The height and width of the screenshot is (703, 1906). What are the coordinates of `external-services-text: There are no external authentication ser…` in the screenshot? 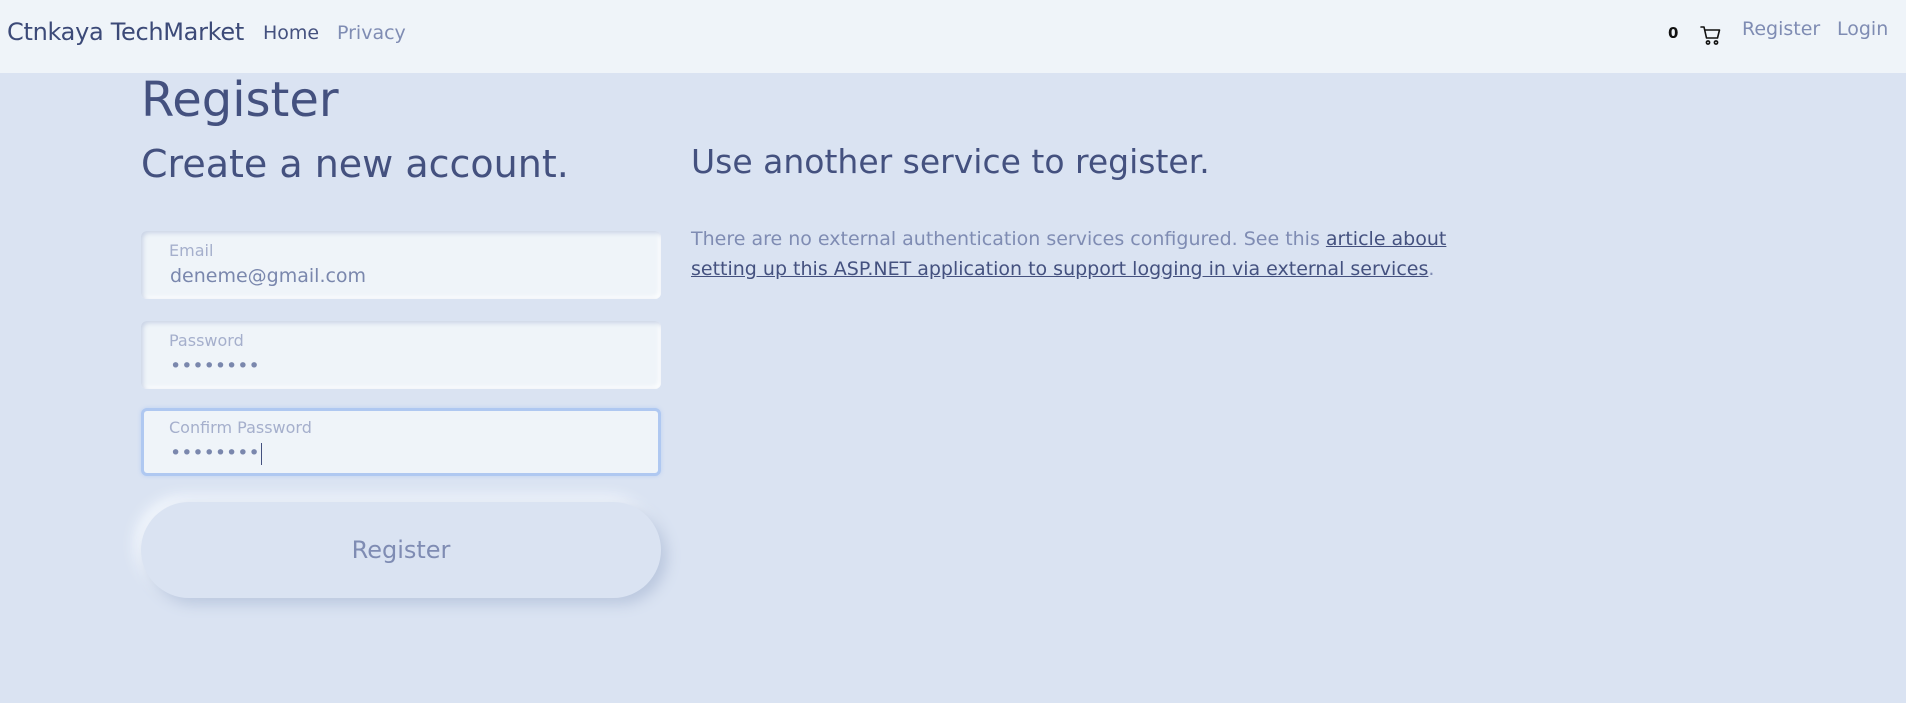 It's located at (1091, 254).